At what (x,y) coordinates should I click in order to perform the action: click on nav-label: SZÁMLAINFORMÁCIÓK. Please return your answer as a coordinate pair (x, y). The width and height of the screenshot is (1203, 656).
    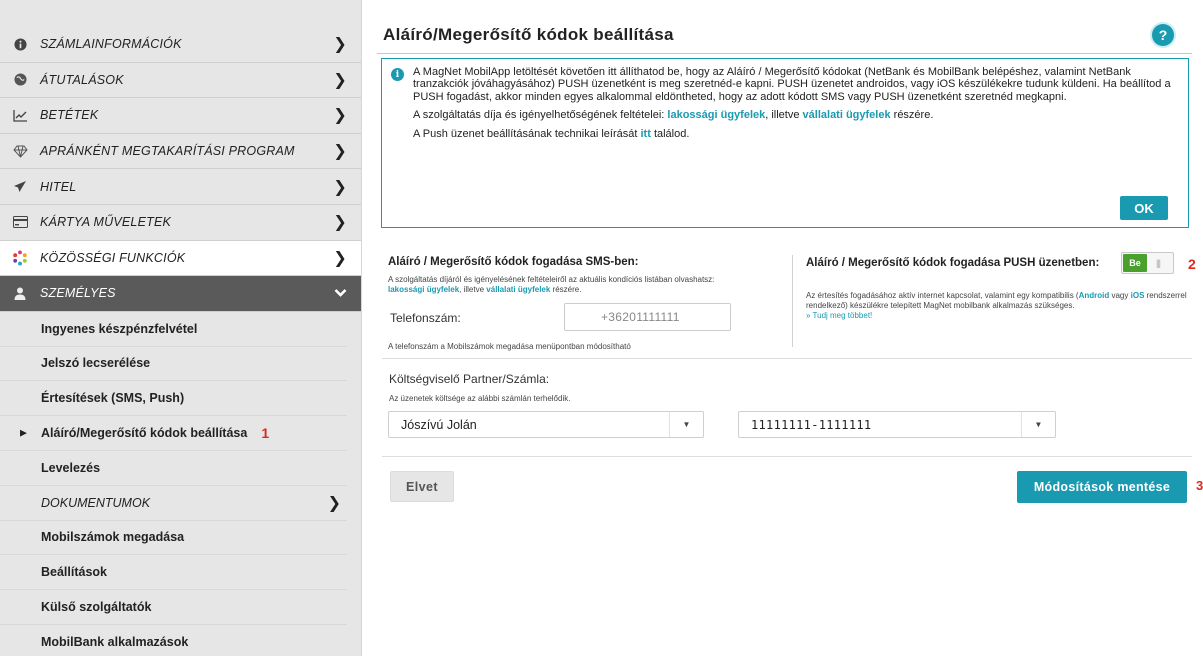
    Looking at the image, I should click on (111, 44).